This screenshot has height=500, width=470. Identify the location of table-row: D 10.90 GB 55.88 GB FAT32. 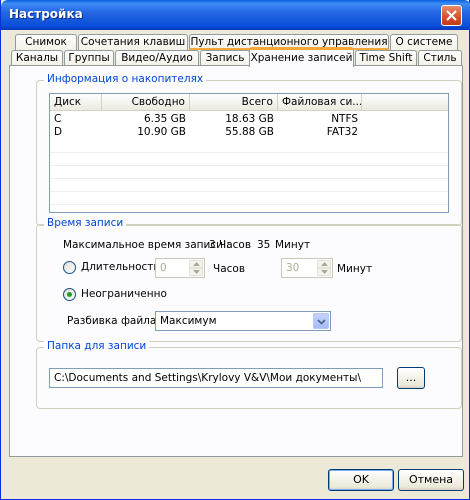
(249, 132).